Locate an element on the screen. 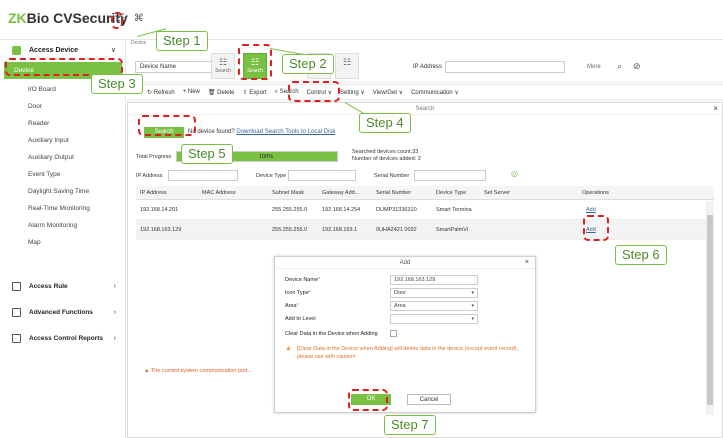 The width and height of the screenshot is (723, 438). cell-ip: 192.168.163.129 is located at coordinates (161, 230).